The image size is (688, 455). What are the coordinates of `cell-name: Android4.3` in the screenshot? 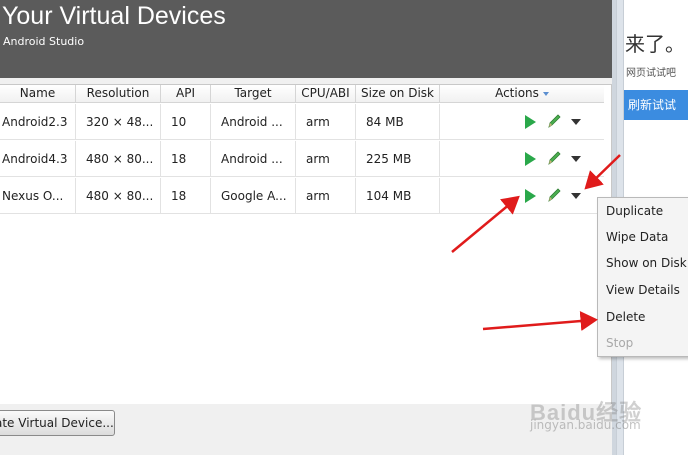 It's located at (38, 158).